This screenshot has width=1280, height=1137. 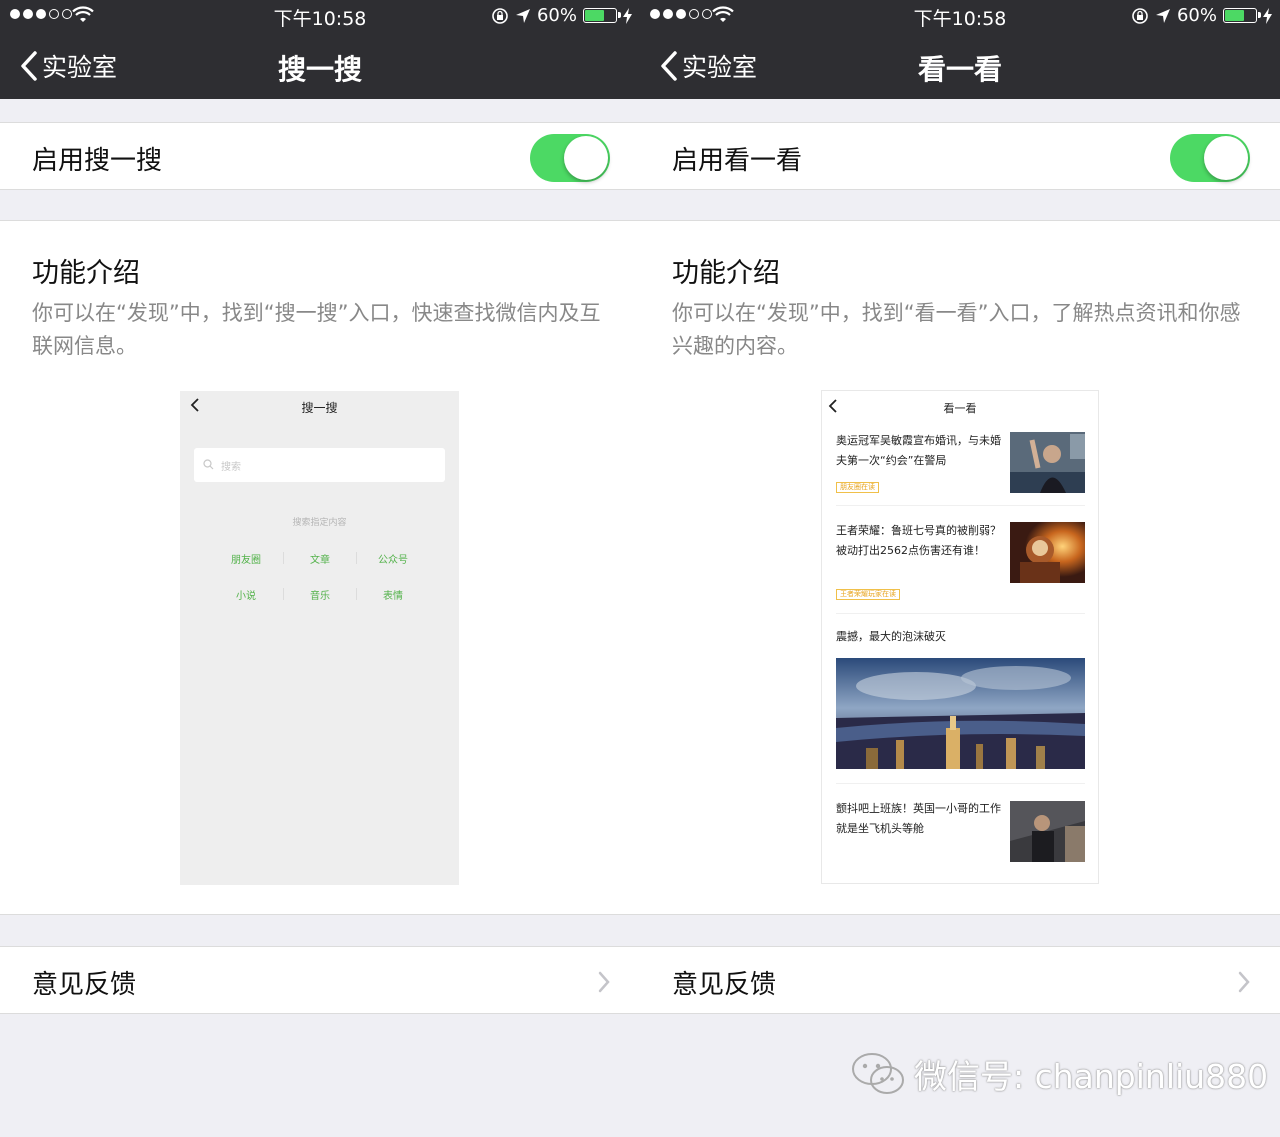 I want to click on news-thumb-plane, so click(x=1047, y=831).